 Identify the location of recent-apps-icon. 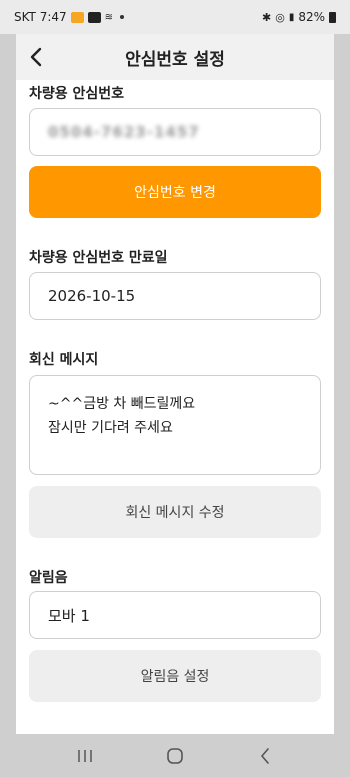
(85, 755).